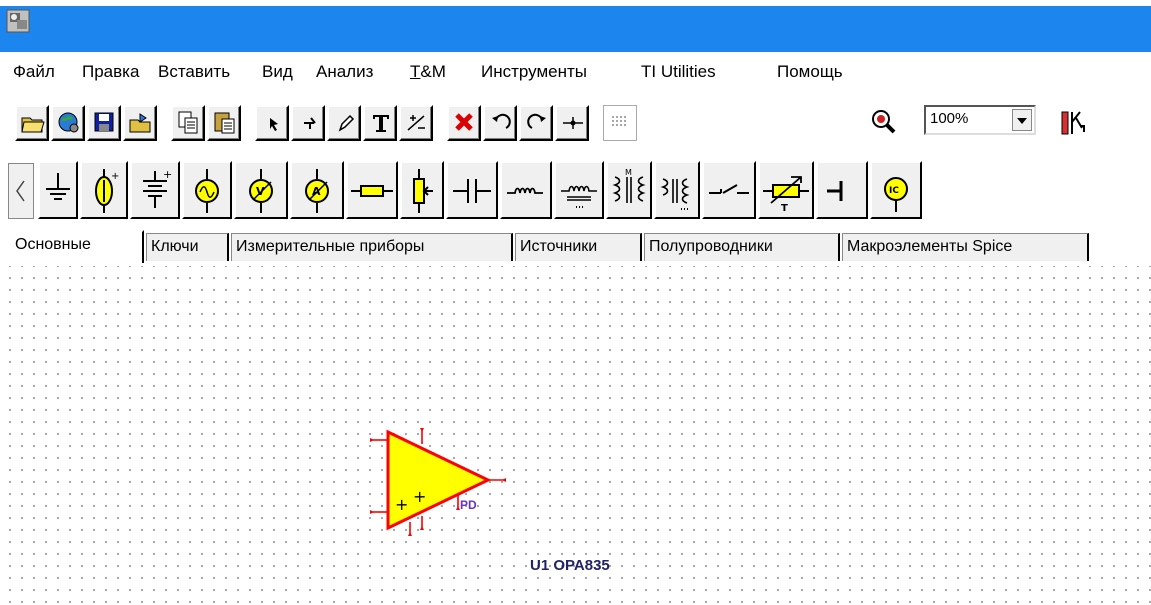  I want to click on transformer-component: M, so click(629, 190).